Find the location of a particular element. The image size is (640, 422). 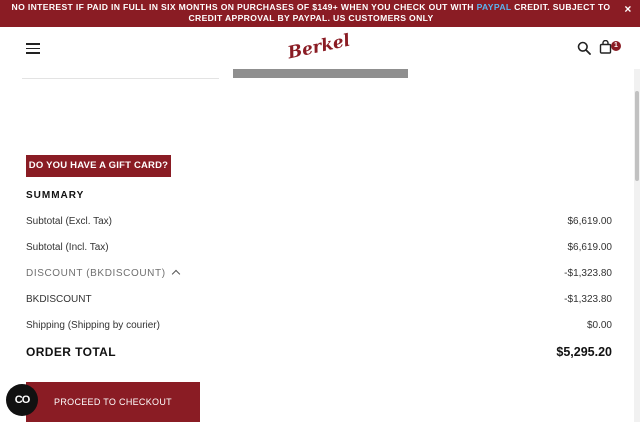

search-icon is located at coordinates (584, 48).